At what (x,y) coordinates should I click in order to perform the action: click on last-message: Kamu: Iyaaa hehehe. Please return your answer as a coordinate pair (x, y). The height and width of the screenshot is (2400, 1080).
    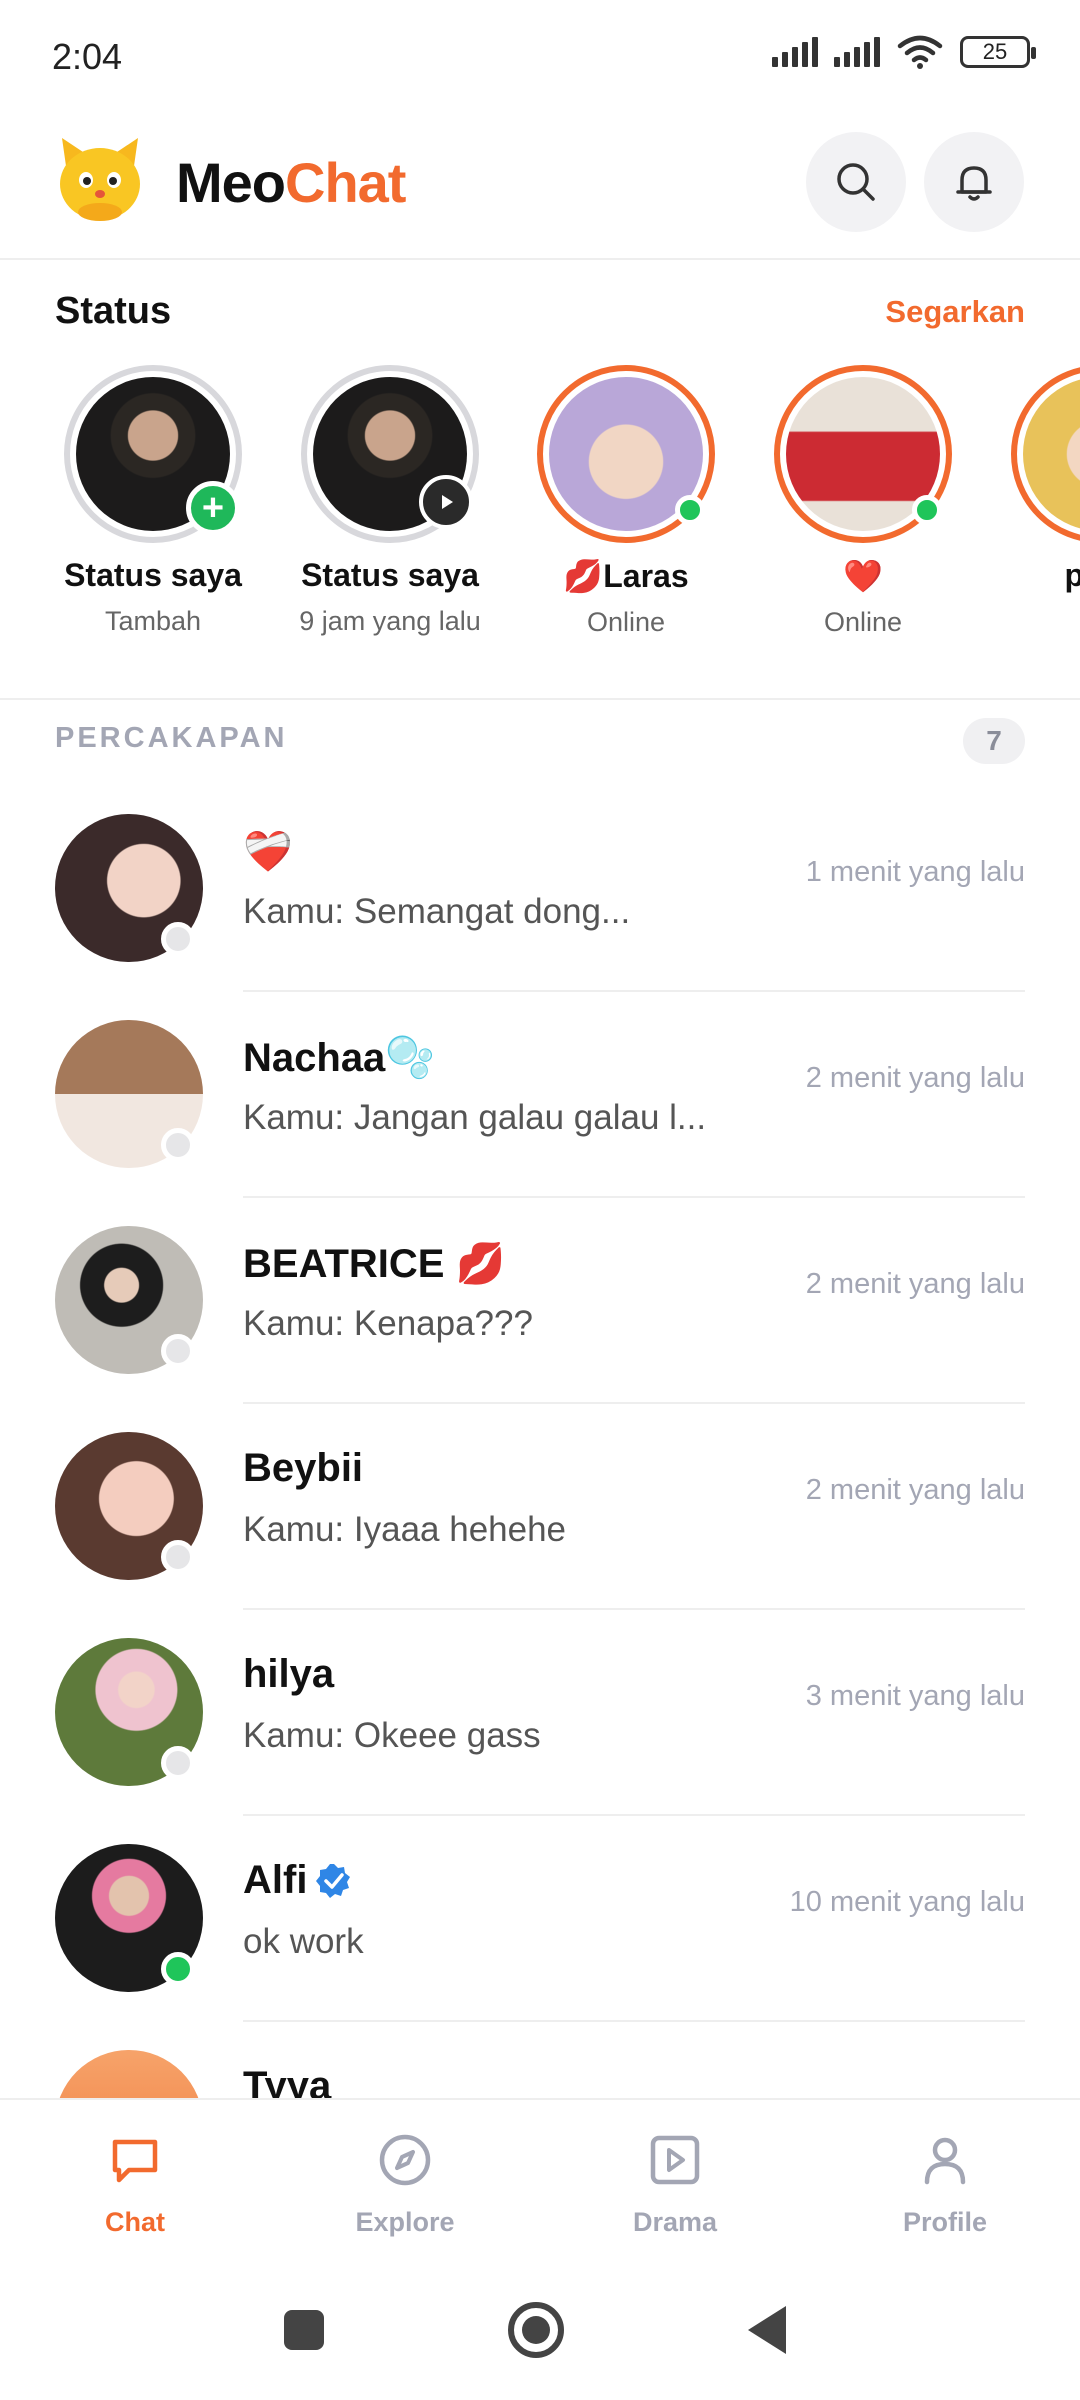
    Looking at the image, I should click on (405, 1529).